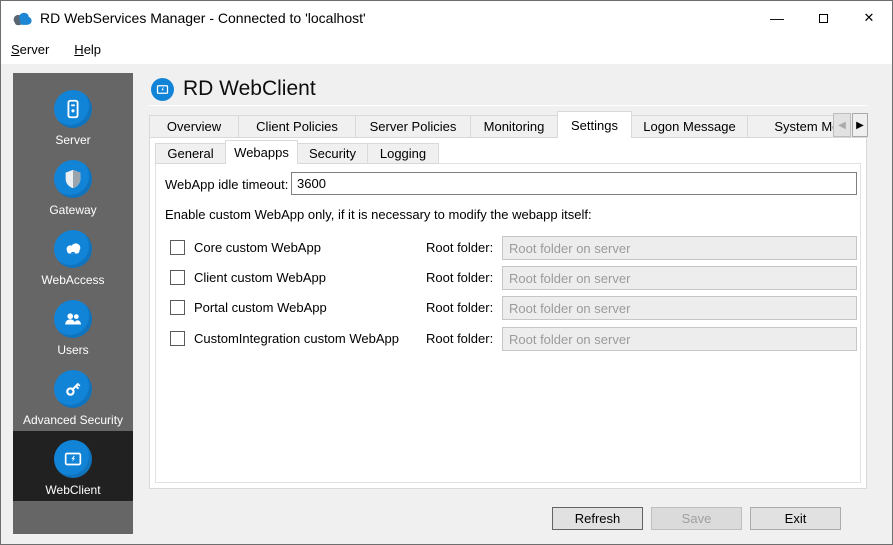 The width and height of the screenshot is (893, 545). What do you see at coordinates (73, 179) in the screenshot?
I see `shield-icon` at bounding box center [73, 179].